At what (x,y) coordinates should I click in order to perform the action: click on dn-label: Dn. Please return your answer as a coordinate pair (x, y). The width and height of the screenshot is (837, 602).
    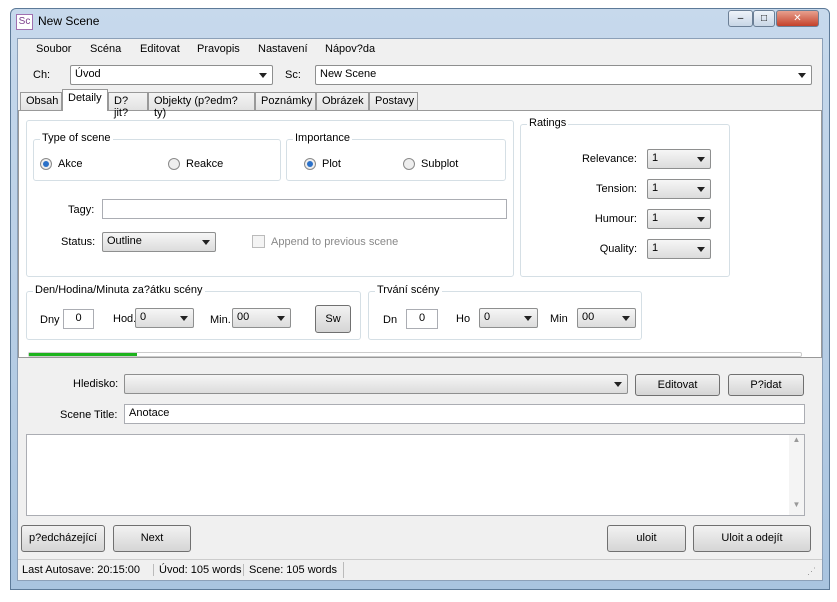
    Looking at the image, I should click on (390, 320).